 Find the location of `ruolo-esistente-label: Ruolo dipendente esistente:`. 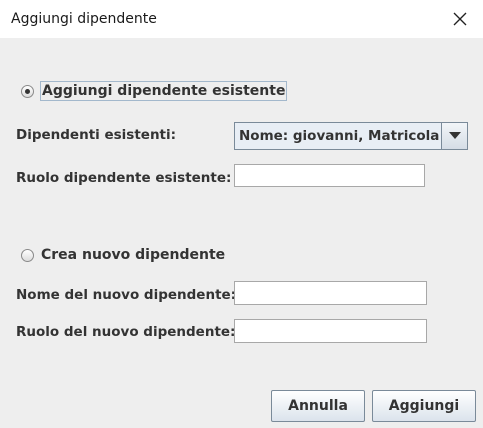

ruolo-esistente-label: Ruolo dipendente esistente: is located at coordinates (124, 178).